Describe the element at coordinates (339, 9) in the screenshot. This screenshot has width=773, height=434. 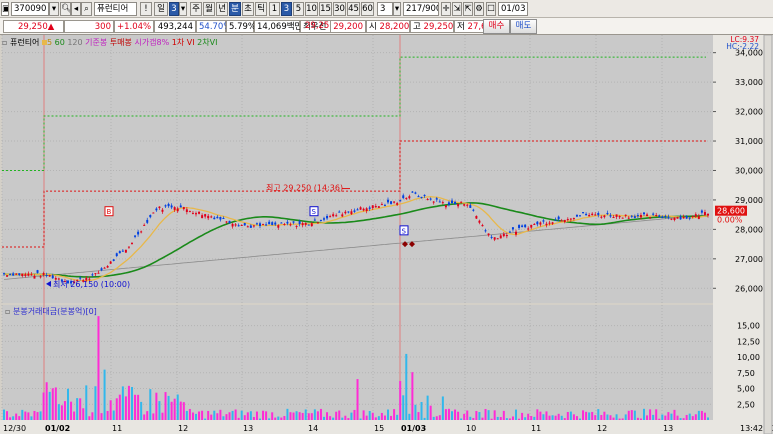
I see `minute-30-button: 30` at that location.